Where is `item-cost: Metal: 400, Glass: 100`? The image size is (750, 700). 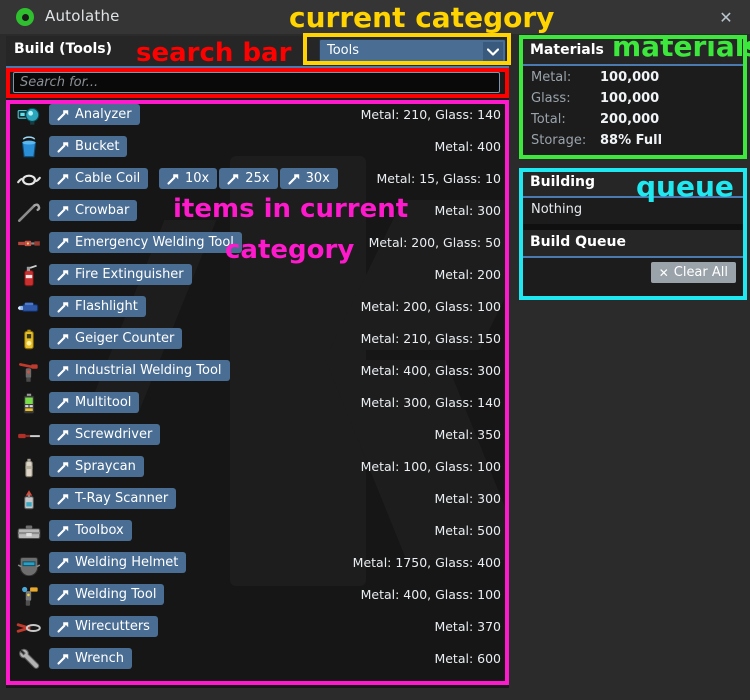 item-cost: Metal: 400, Glass: 100 is located at coordinates (430, 594).